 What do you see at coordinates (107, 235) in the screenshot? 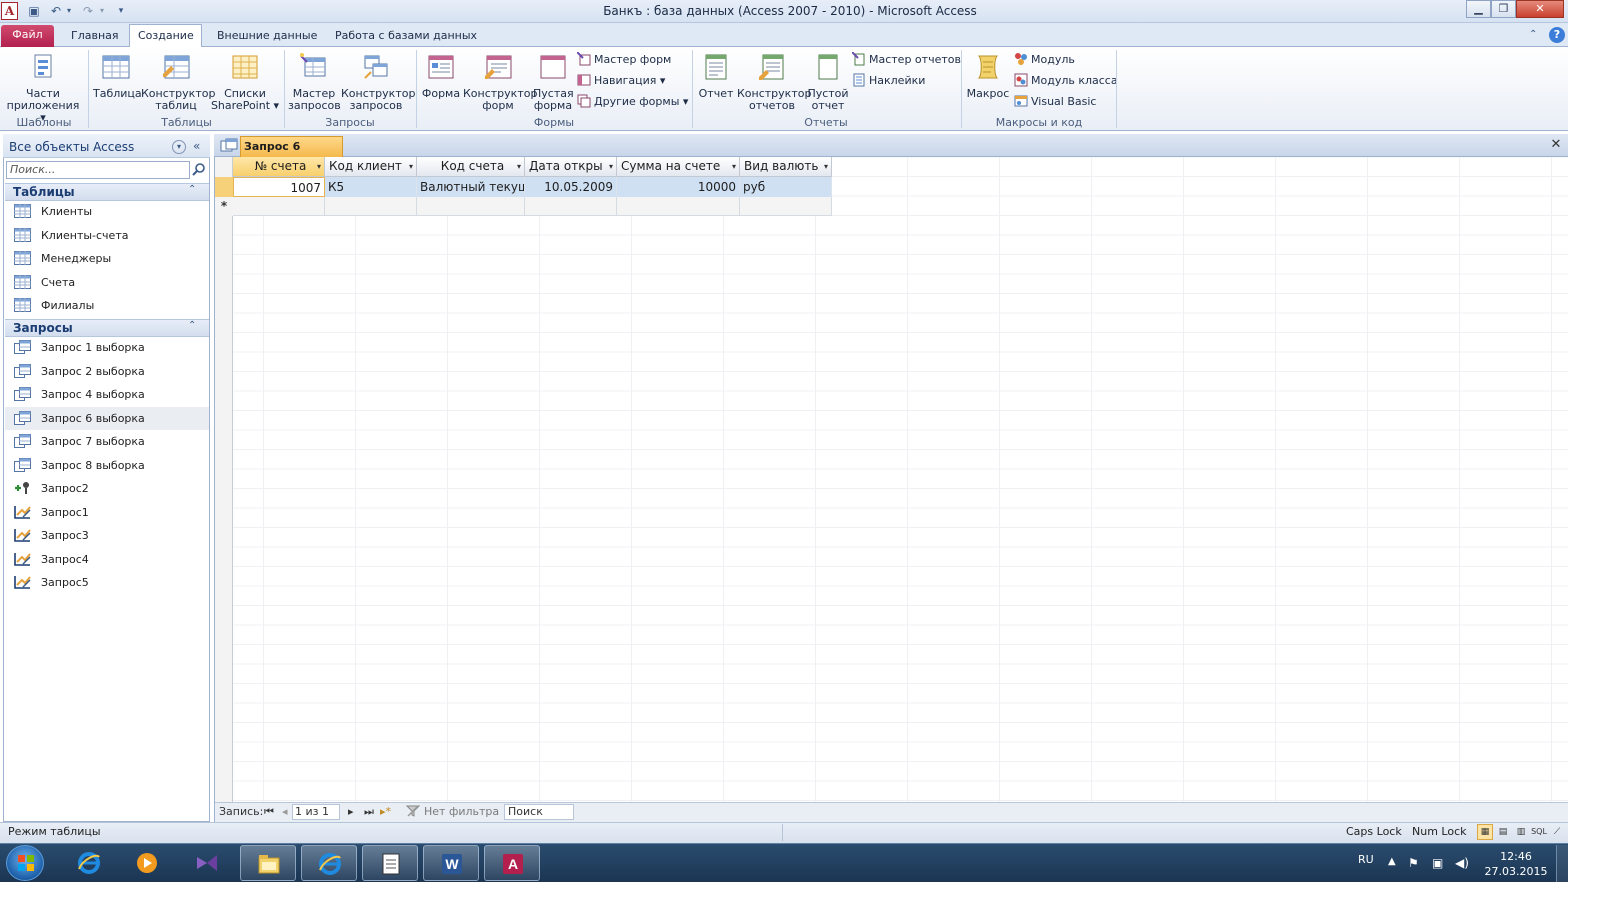
I see `nav-table-item: Клиенты-счета` at bounding box center [107, 235].